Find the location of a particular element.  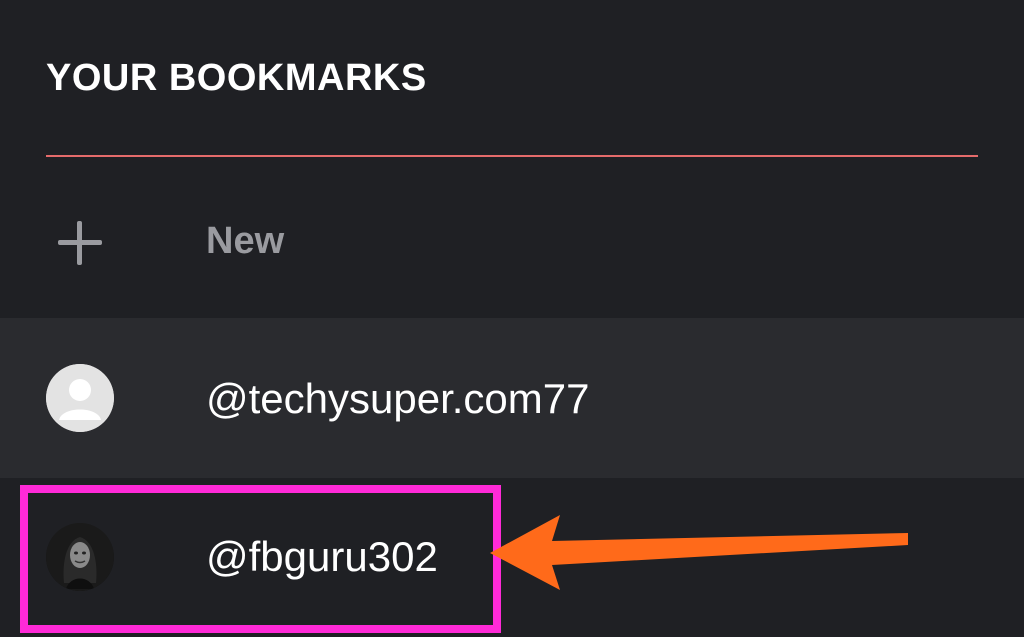

header-divider is located at coordinates (512, 156).